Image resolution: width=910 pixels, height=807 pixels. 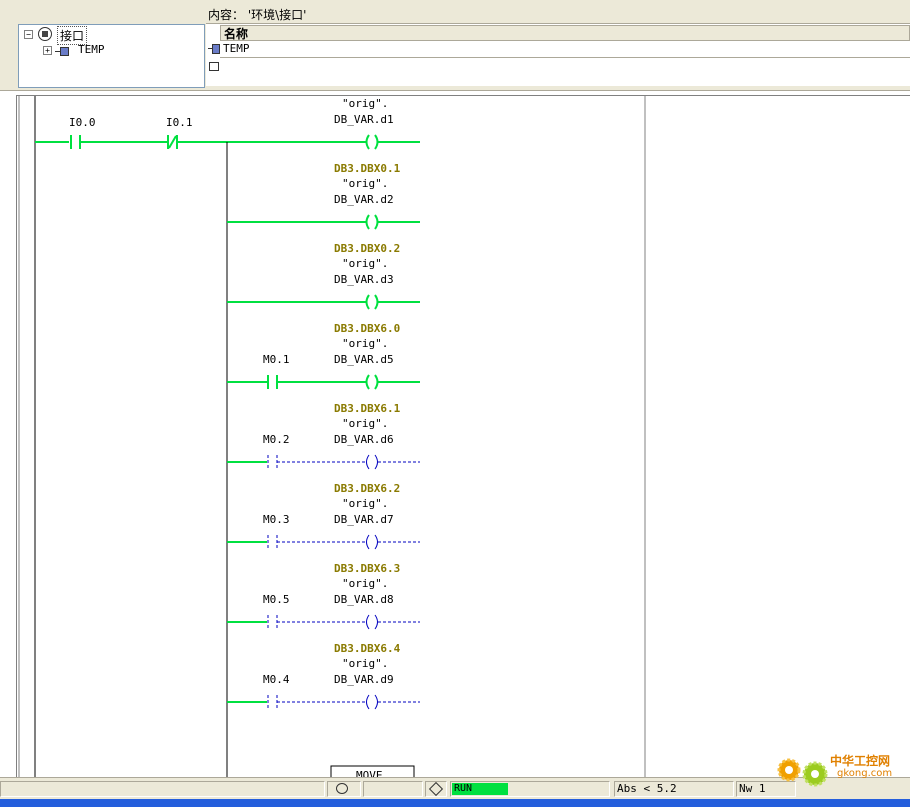 I want to click on contact-label: M0.3, so click(x=276, y=519).